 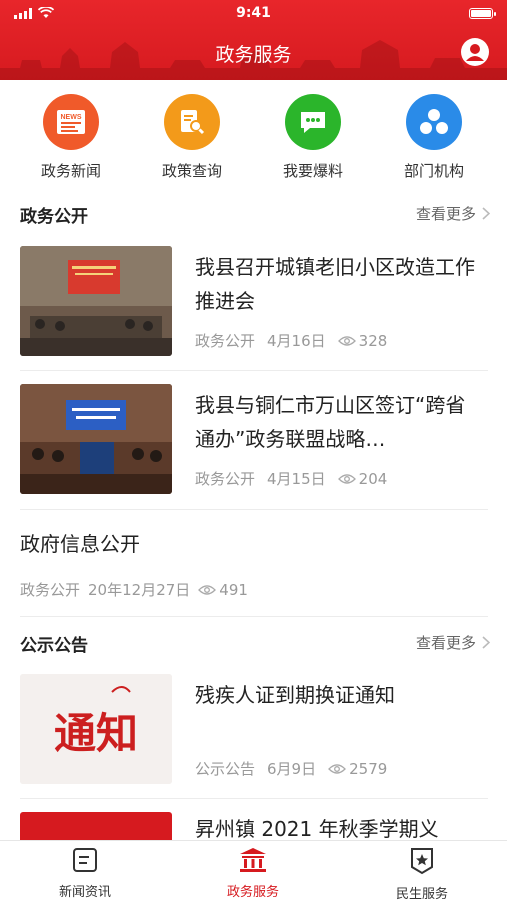 What do you see at coordinates (254, 589) in the screenshot?
I see `news-meta: 政务公开 20年12月27日 491` at bounding box center [254, 589].